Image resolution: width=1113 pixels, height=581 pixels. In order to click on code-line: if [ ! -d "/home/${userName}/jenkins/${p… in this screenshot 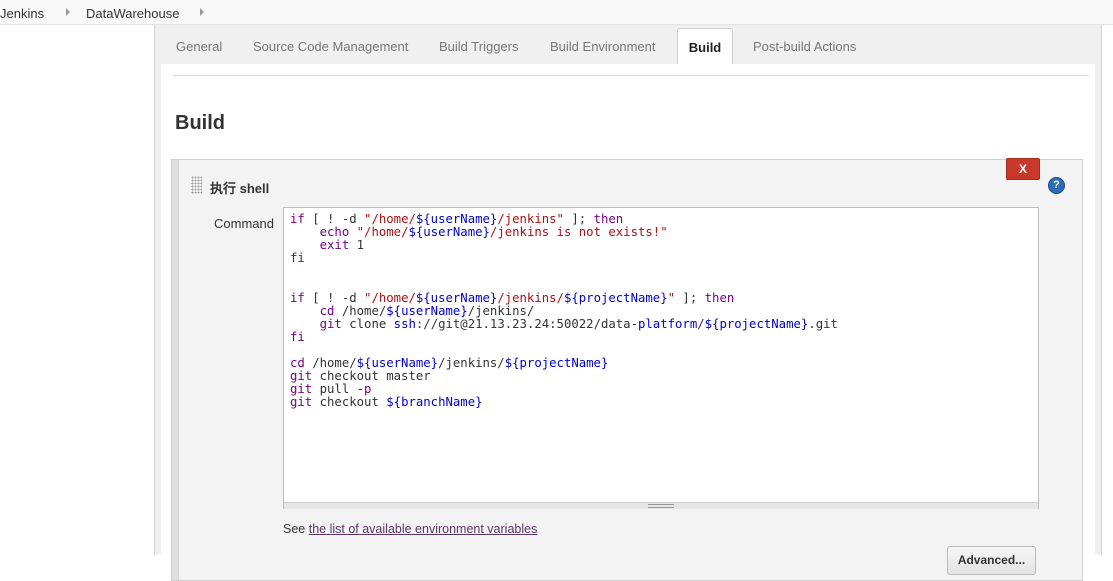, I will do `click(512, 297)`.